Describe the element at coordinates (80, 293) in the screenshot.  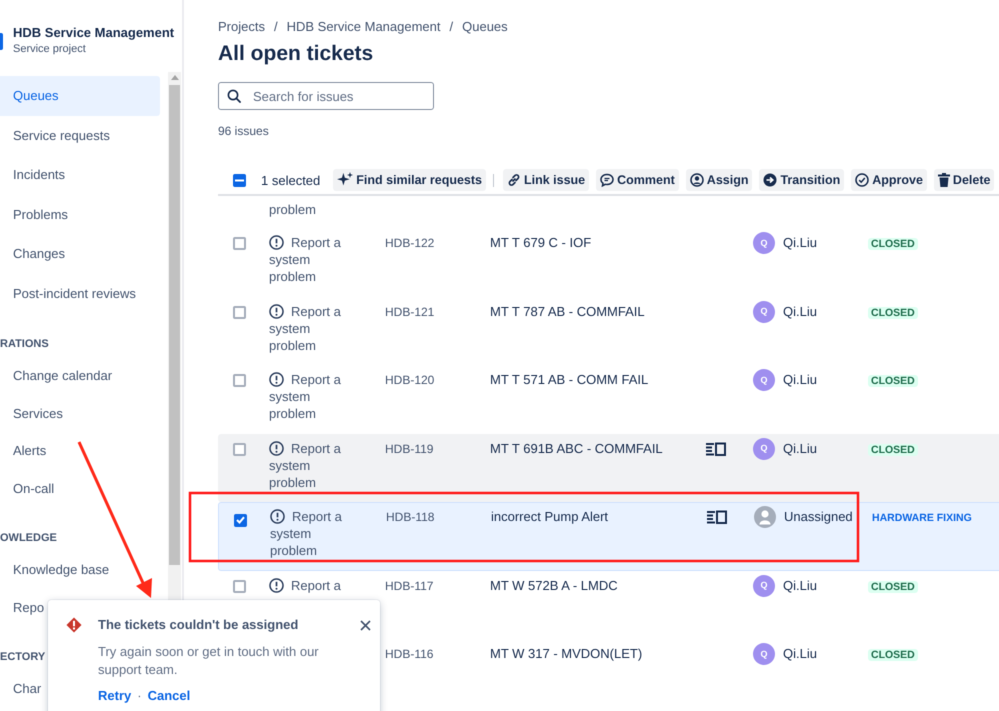
I see `nav-item: Post-incident reviews` at that location.